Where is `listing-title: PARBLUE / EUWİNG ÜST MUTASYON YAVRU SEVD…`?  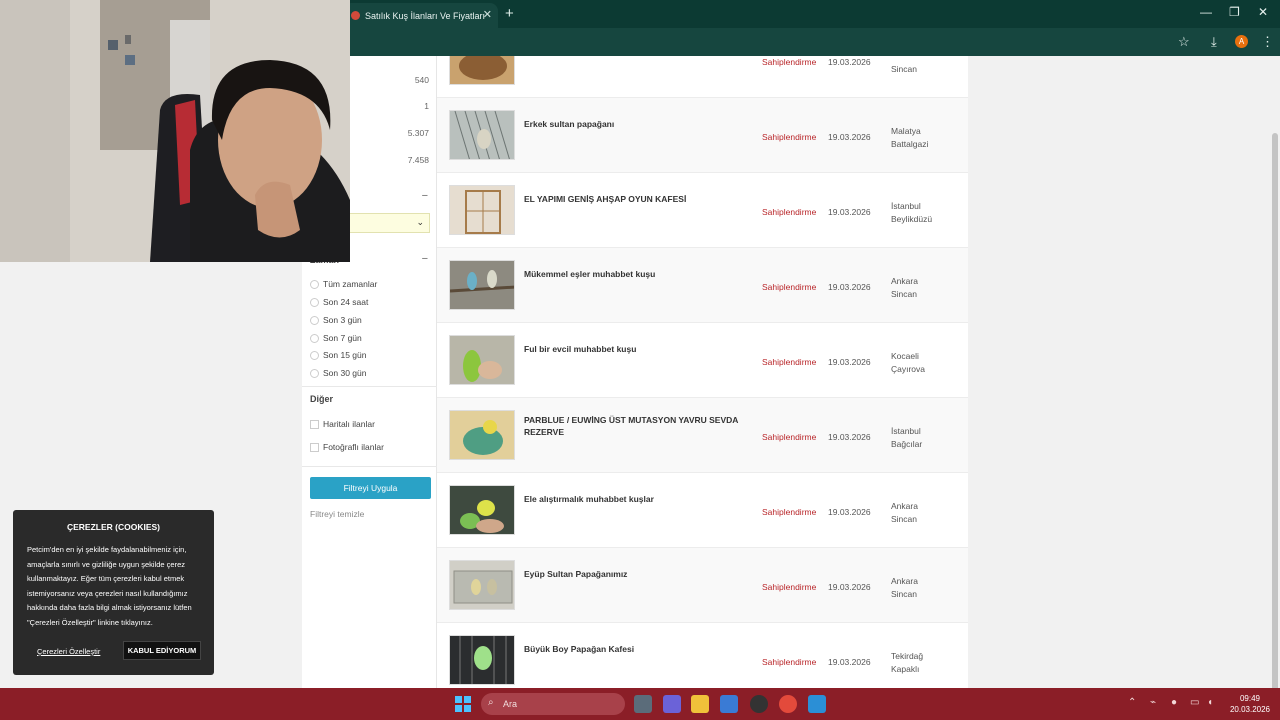 listing-title: PARBLUE / EUWİNG ÜST MUTASYON YAVRU SEVD… is located at coordinates (639, 426).